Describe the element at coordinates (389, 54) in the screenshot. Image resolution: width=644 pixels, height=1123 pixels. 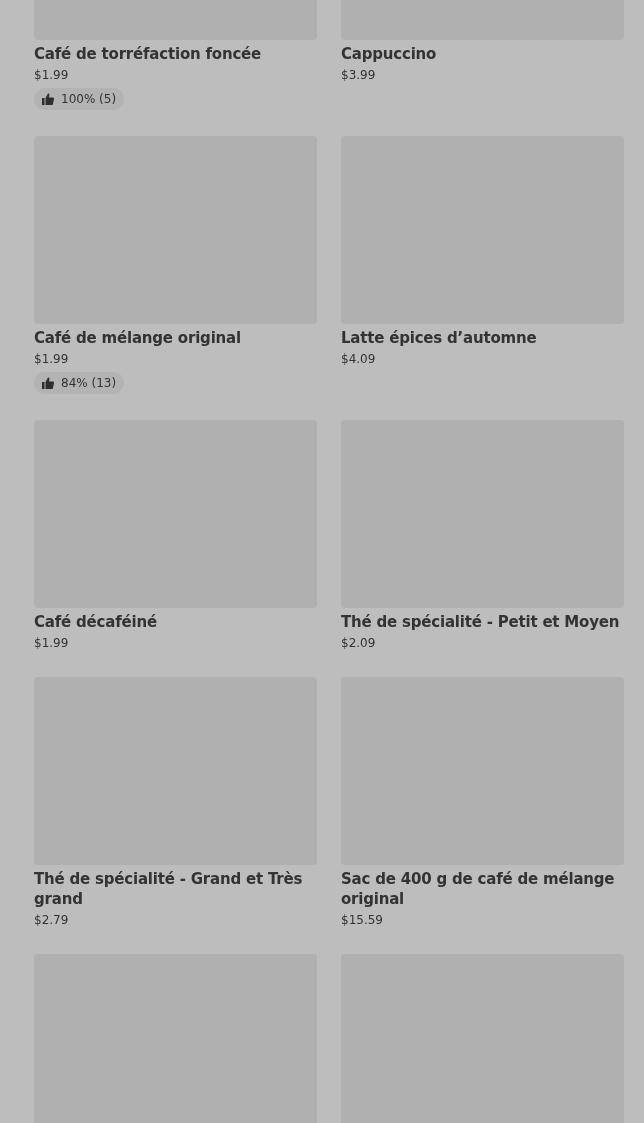
I see `item-name: Cappuccino` at that location.